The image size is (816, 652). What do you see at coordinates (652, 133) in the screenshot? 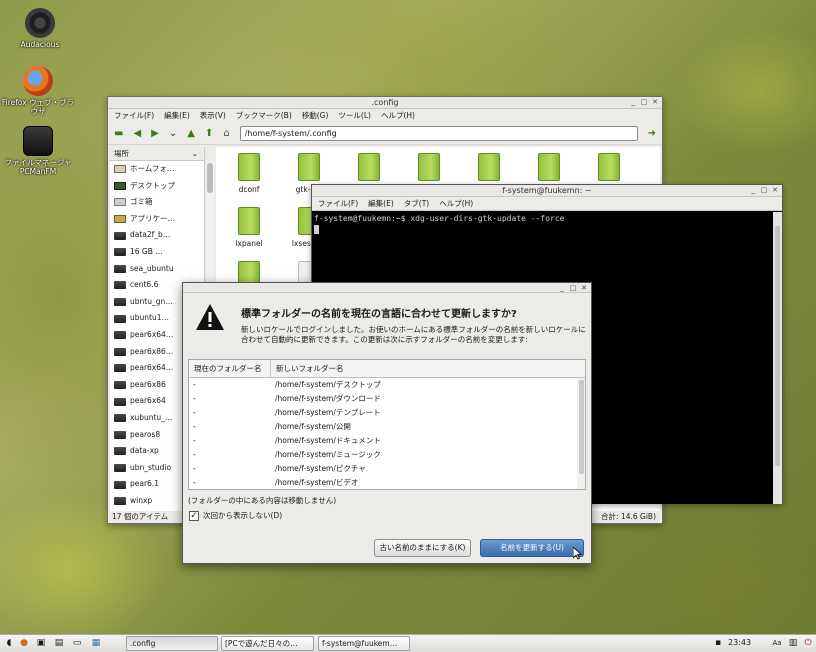
I see `go-arrow-icon: ➜` at bounding box center [652, 133].